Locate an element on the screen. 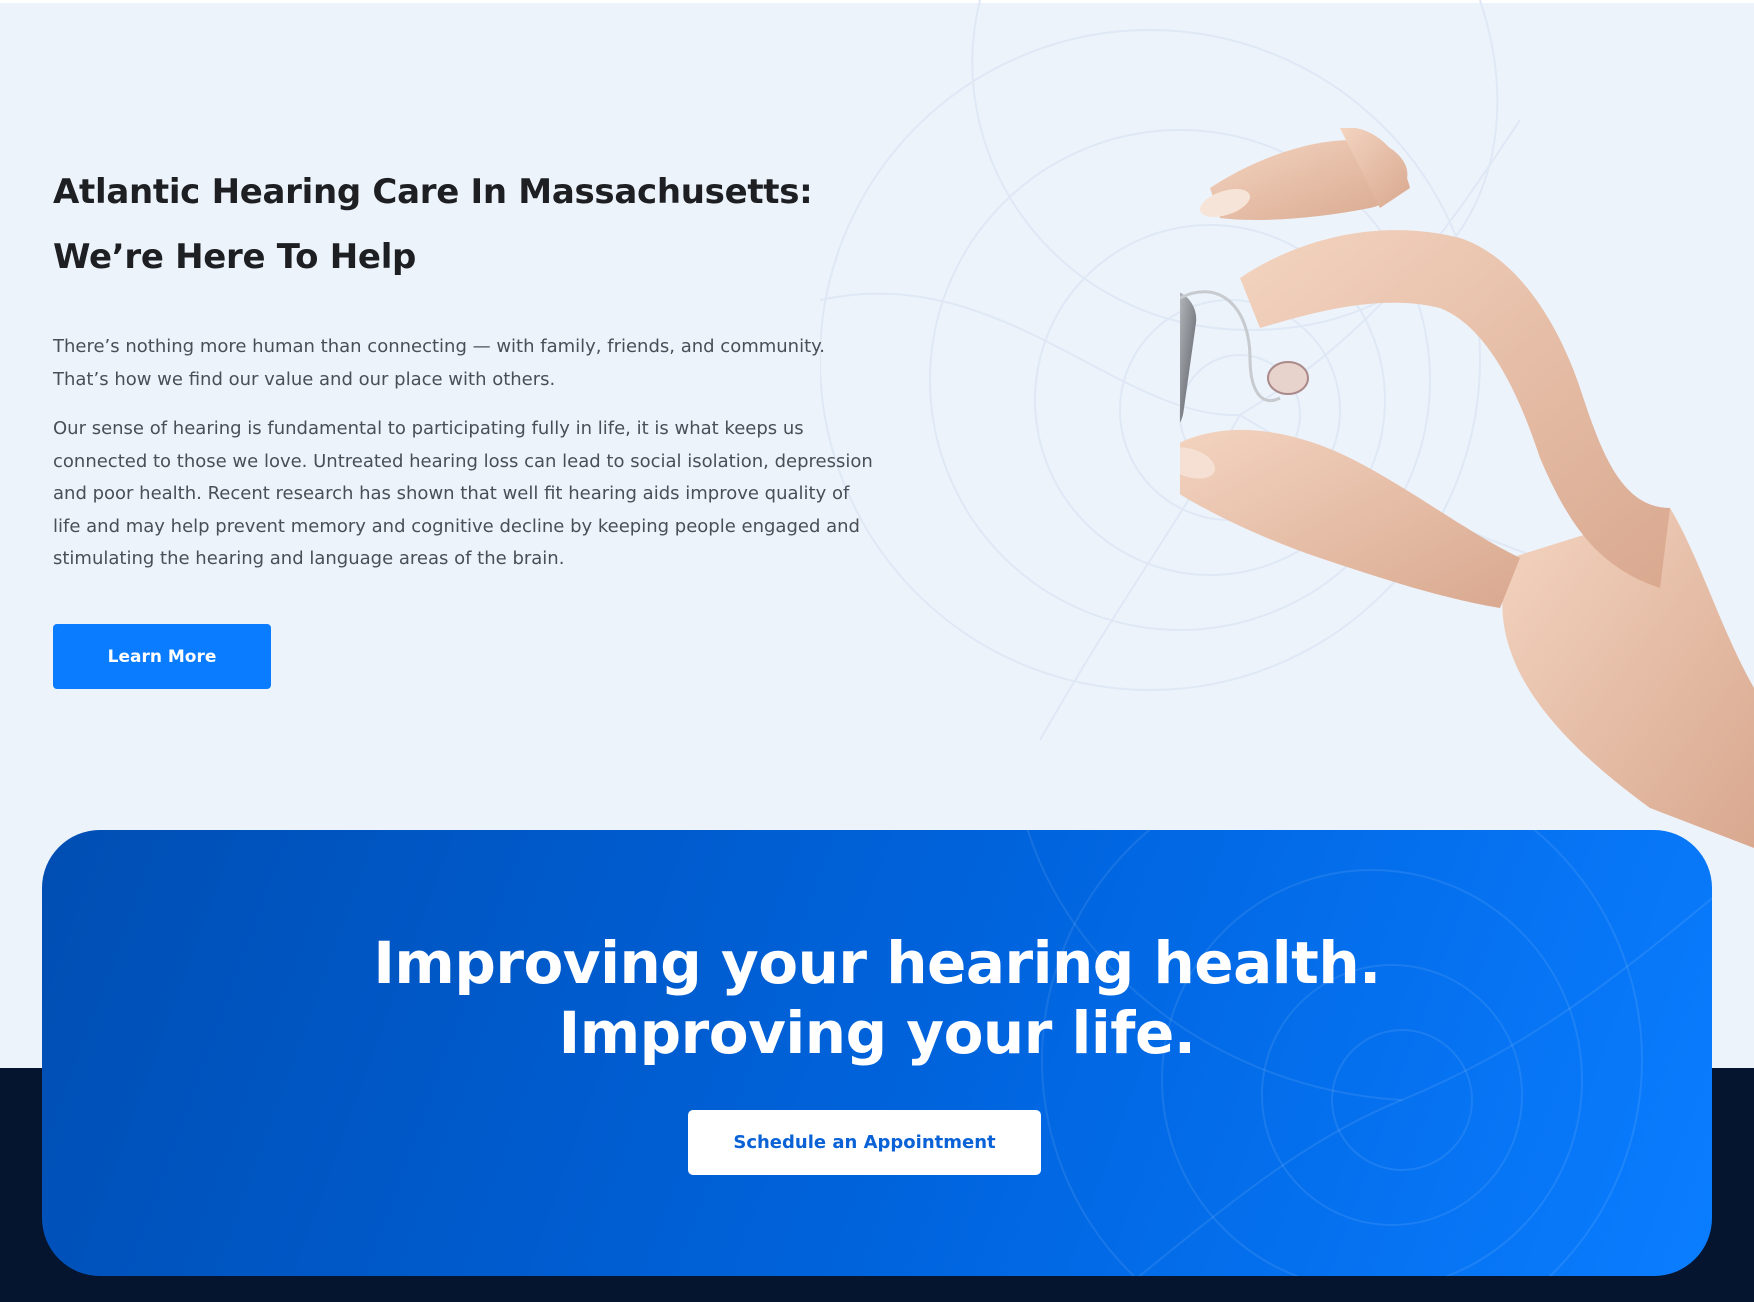  cta-heading-line2: Improving your life. is located at coordinates (877, 1033).